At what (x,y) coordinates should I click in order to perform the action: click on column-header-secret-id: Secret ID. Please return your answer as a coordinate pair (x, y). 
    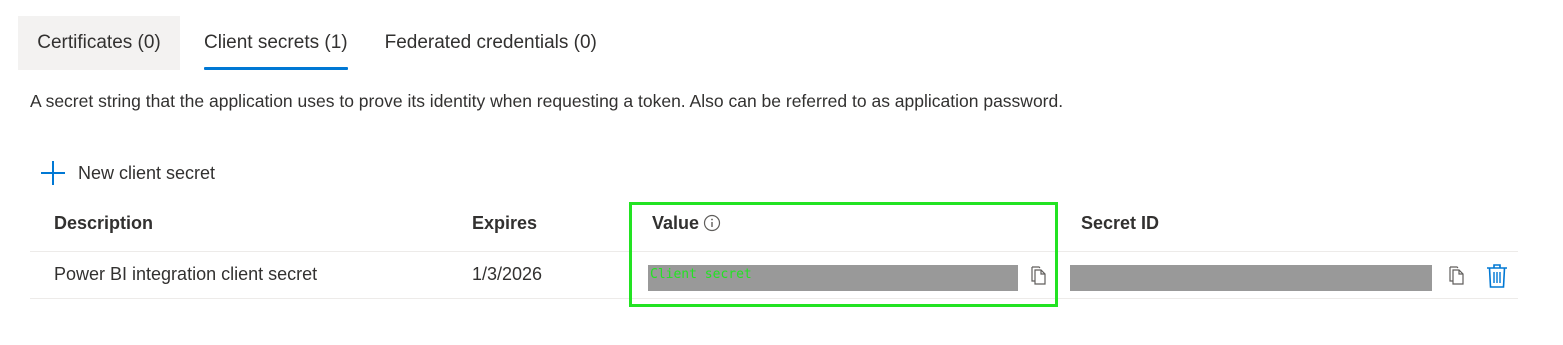
    Looking at the image, I should click on (1120, 223).